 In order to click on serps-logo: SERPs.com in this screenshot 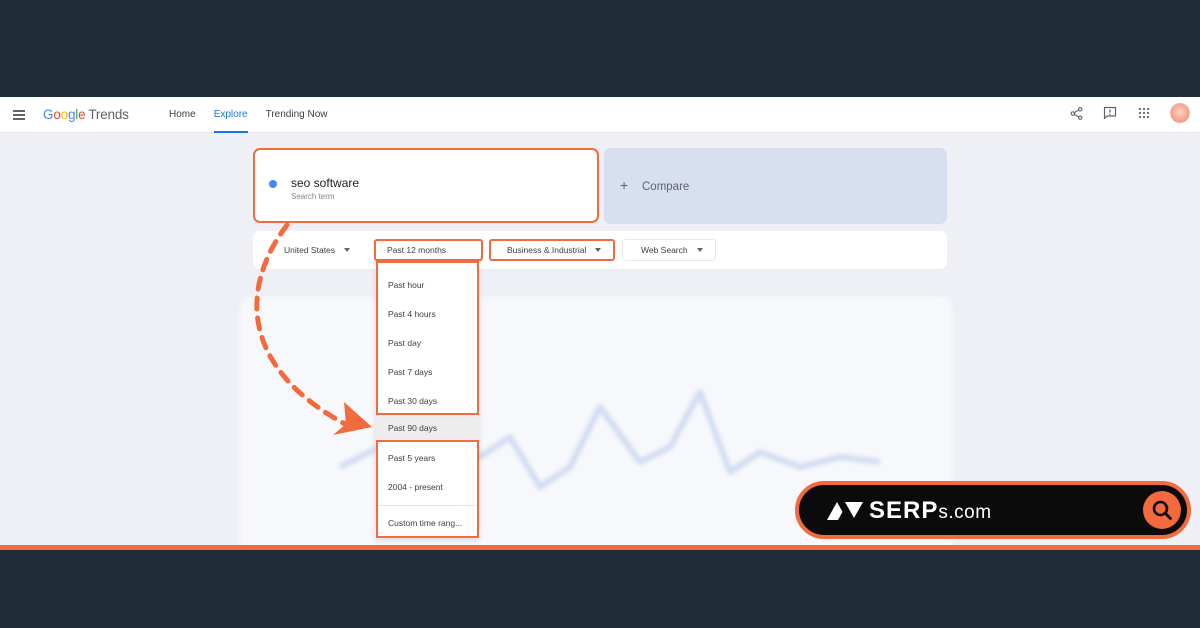, I will do `click(908, 511)`.